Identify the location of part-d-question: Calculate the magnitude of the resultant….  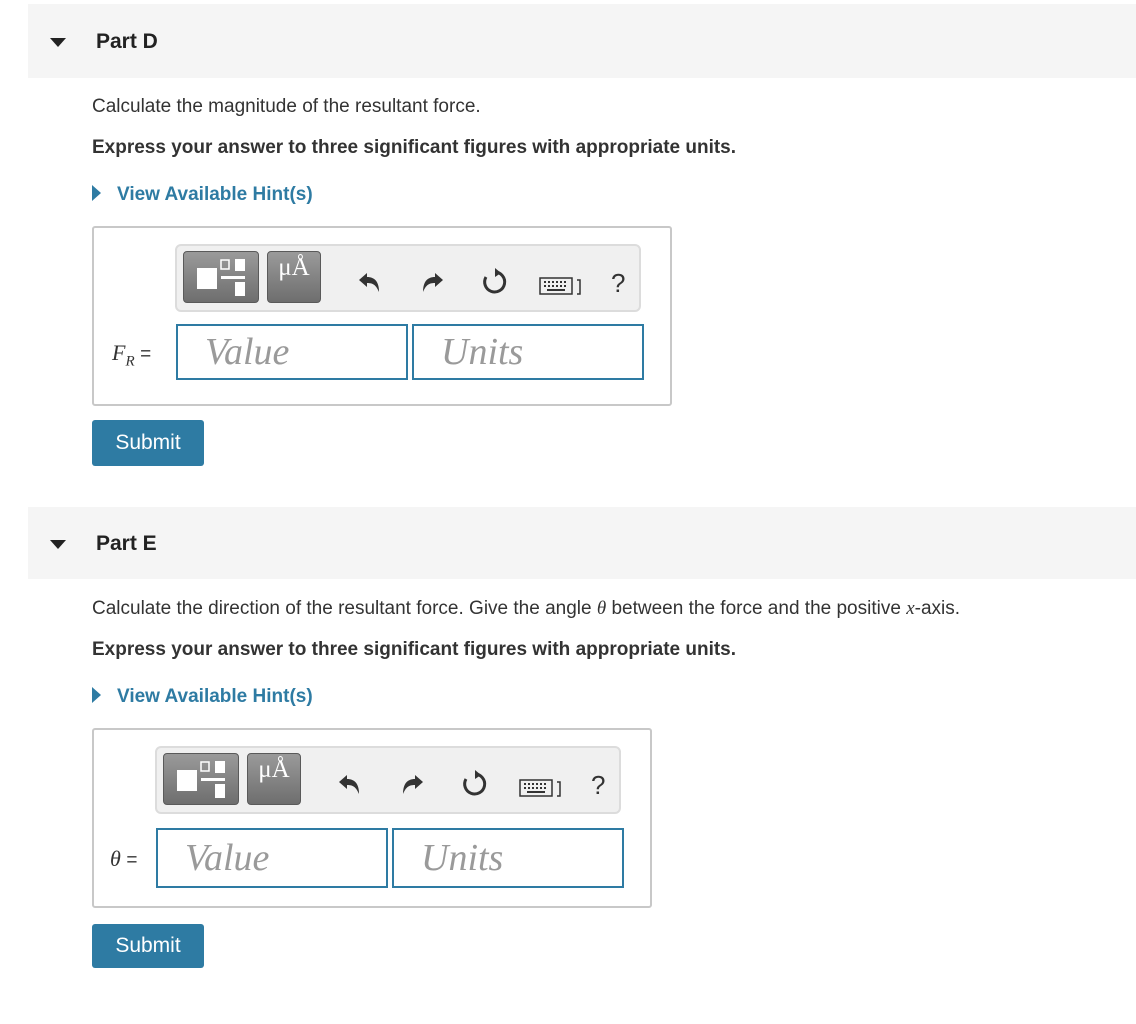
(286, 106).